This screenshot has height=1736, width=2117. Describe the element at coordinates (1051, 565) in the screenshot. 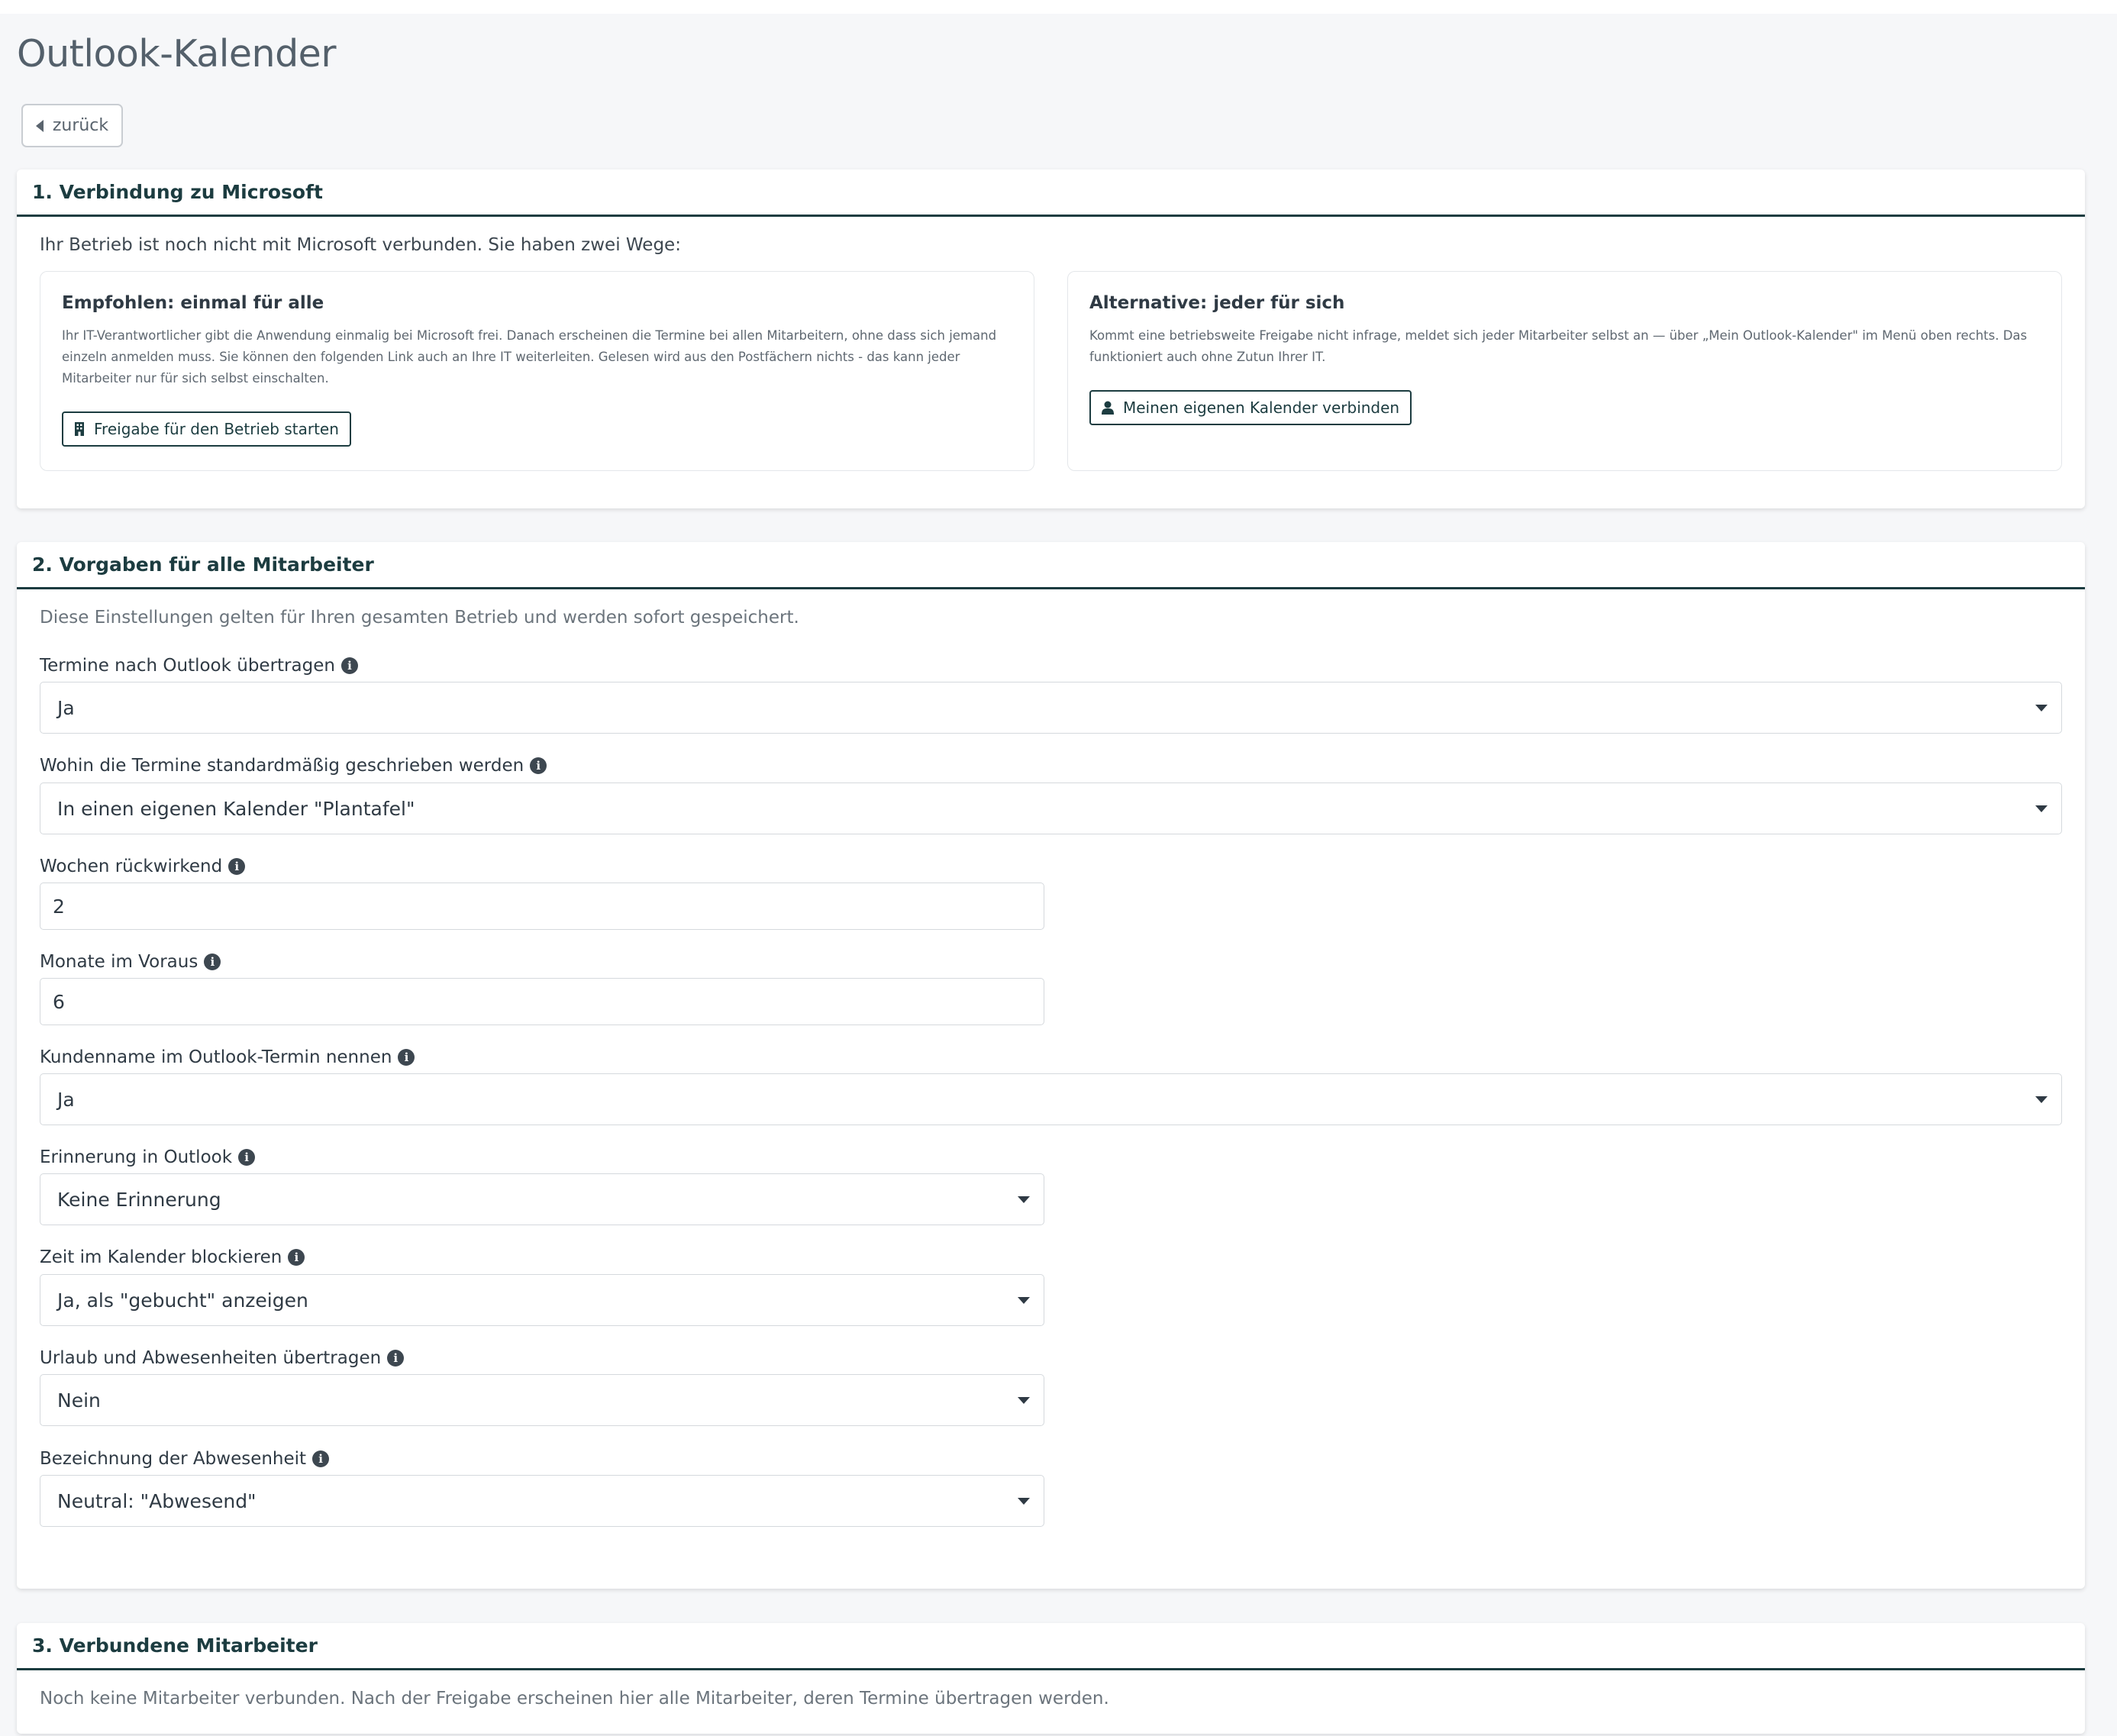

I see `section-heading: 2. Vorgaben für alle Mitarbeiter` at that location.